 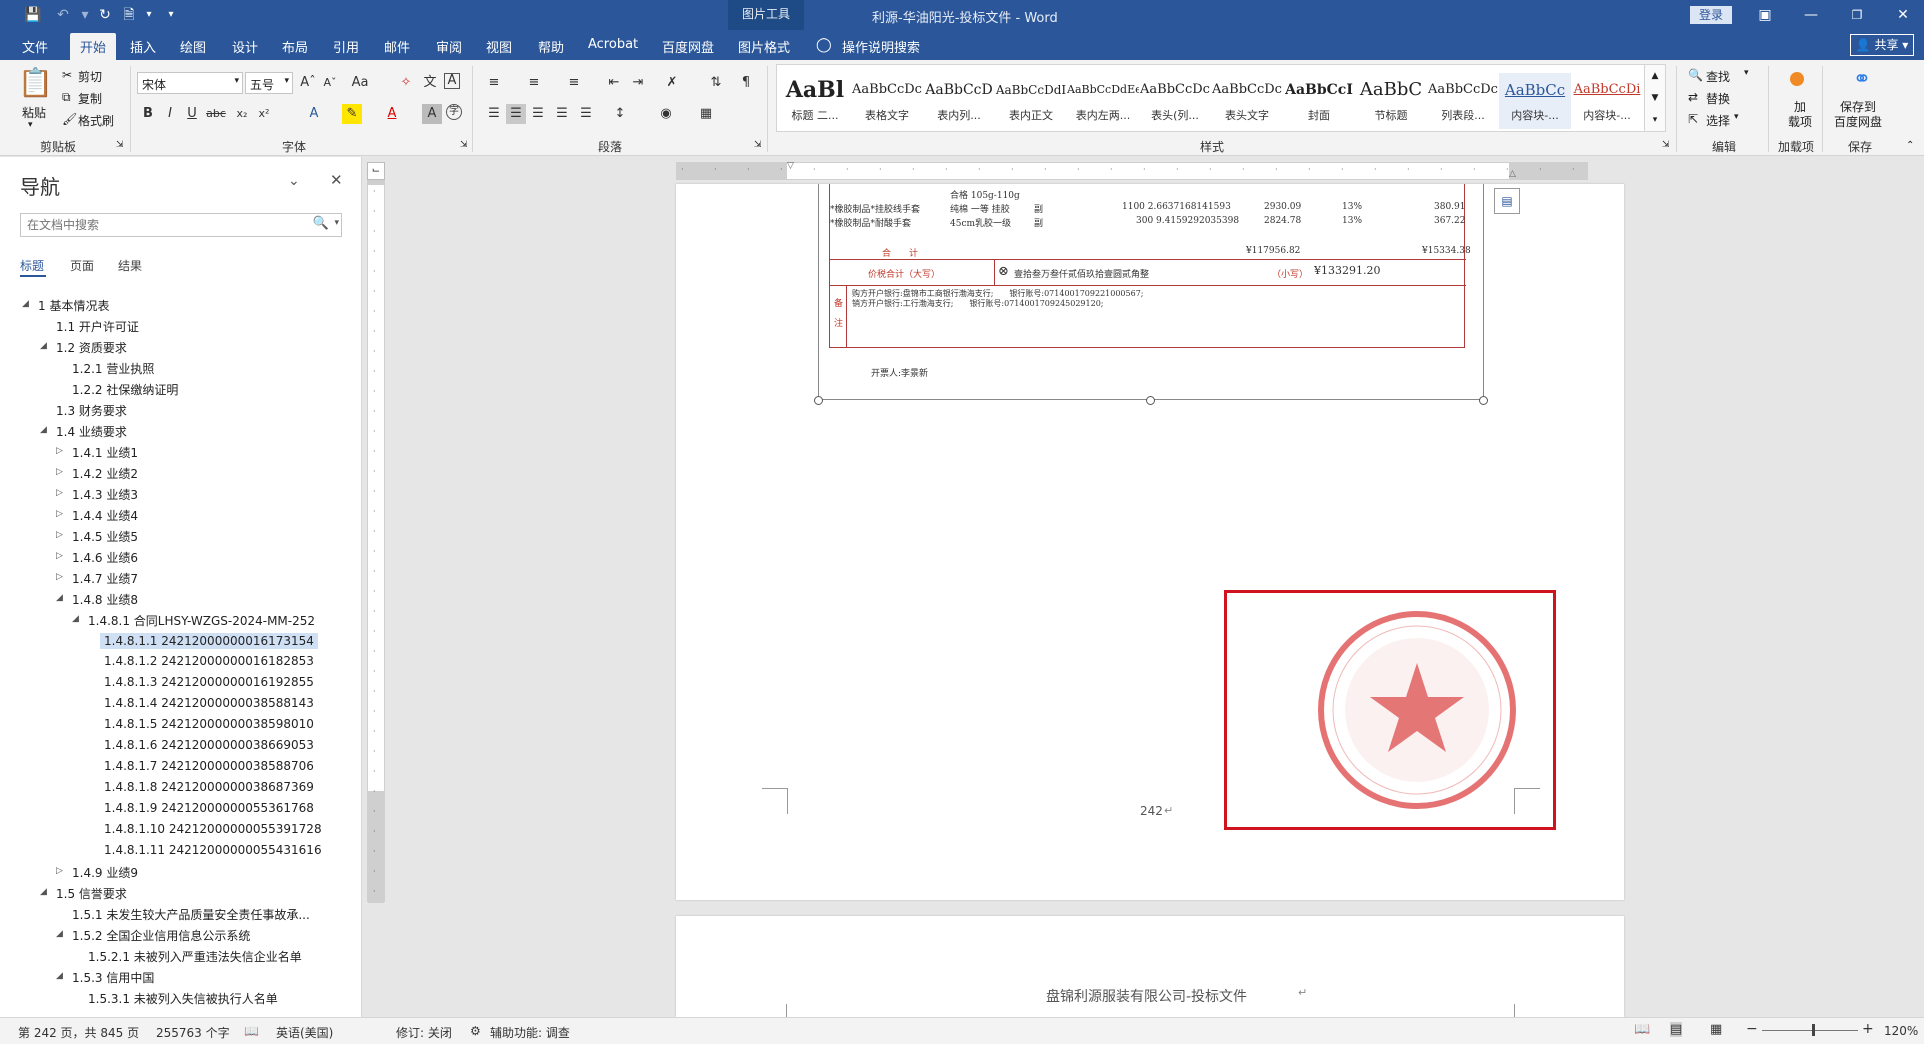 What do you see at coordinates (295, 46) in the screenshot?
I see `tab-layout: 布局` at bounding box center [295, 46].